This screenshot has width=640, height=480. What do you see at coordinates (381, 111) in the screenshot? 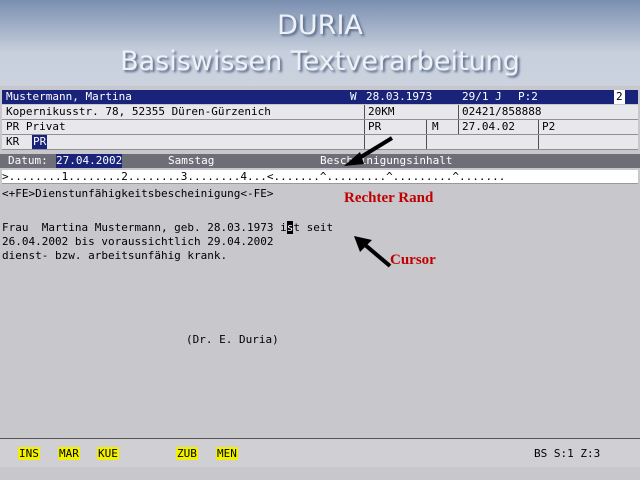
I see `patient-code4: 20KM` at bounding box center [381, 111].